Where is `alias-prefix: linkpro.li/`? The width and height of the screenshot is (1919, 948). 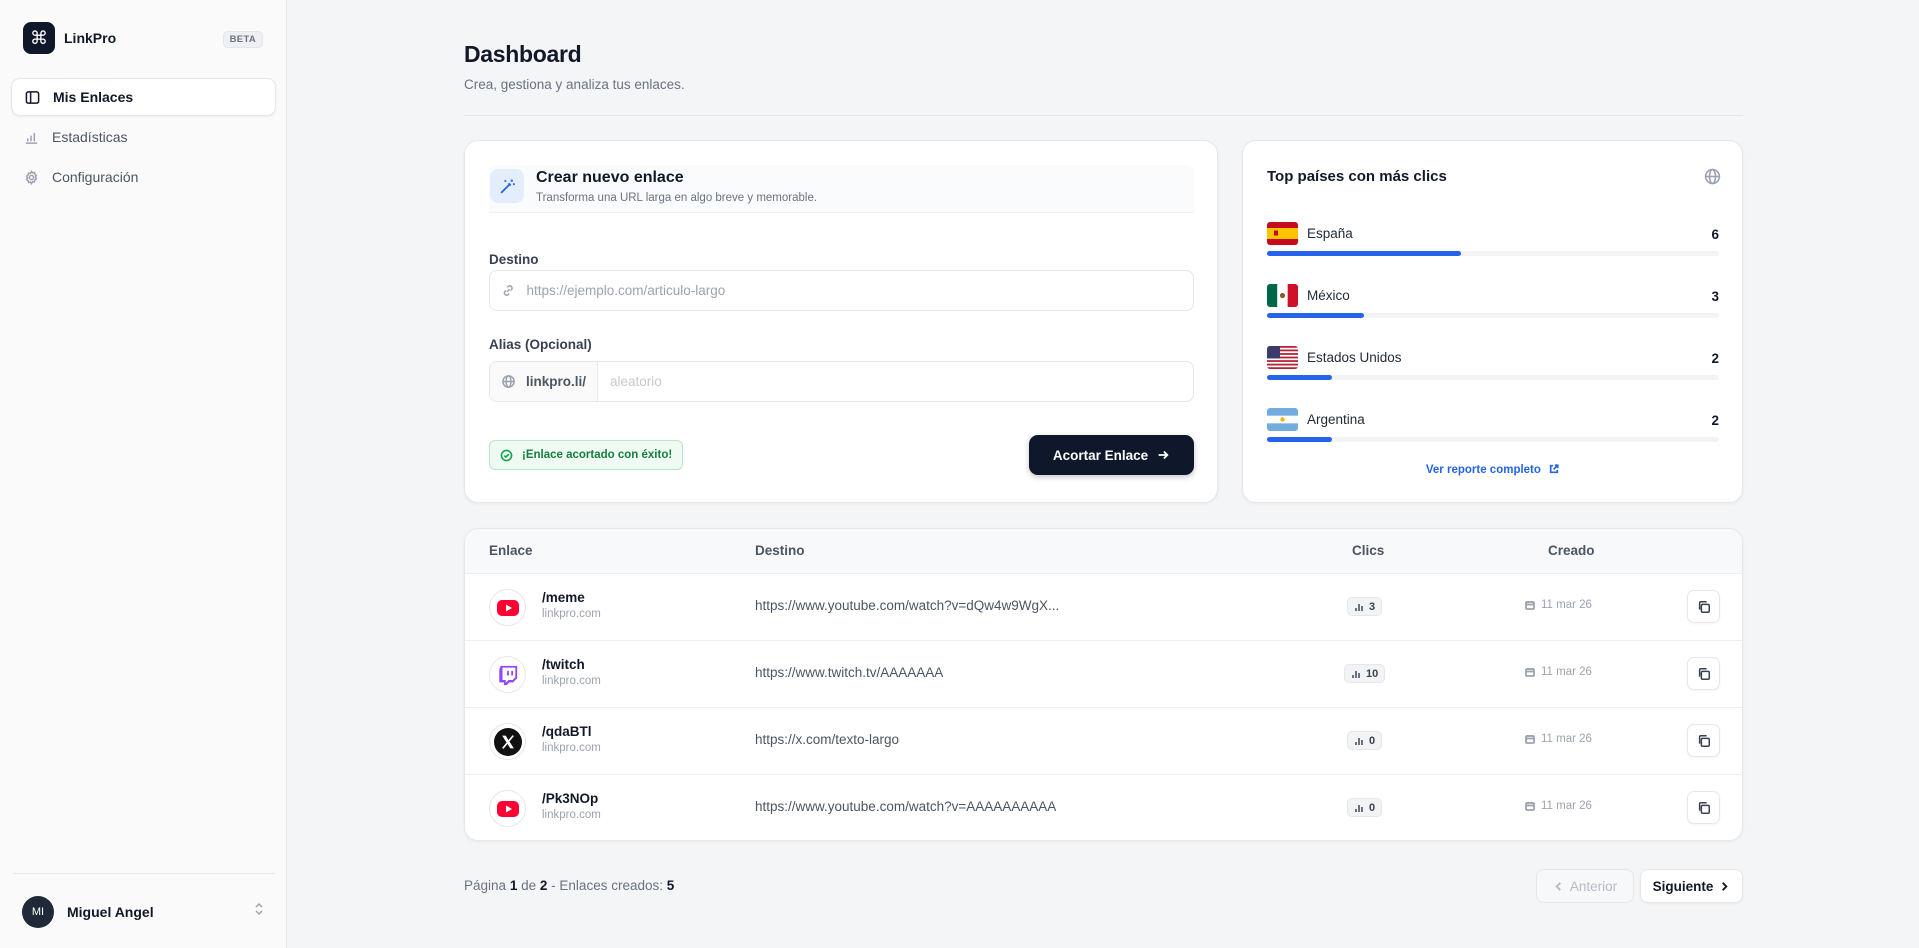
alias-prefix: linkpro.li/ is located at coordinates (544, 381).